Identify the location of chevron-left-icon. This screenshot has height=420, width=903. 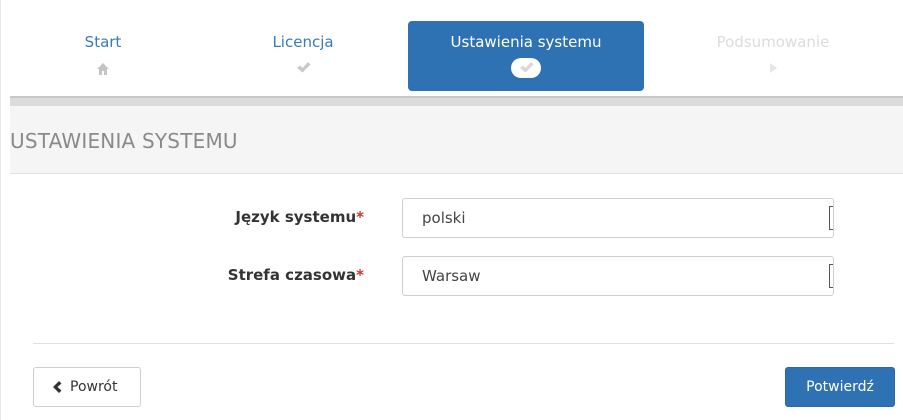
(57, 389).